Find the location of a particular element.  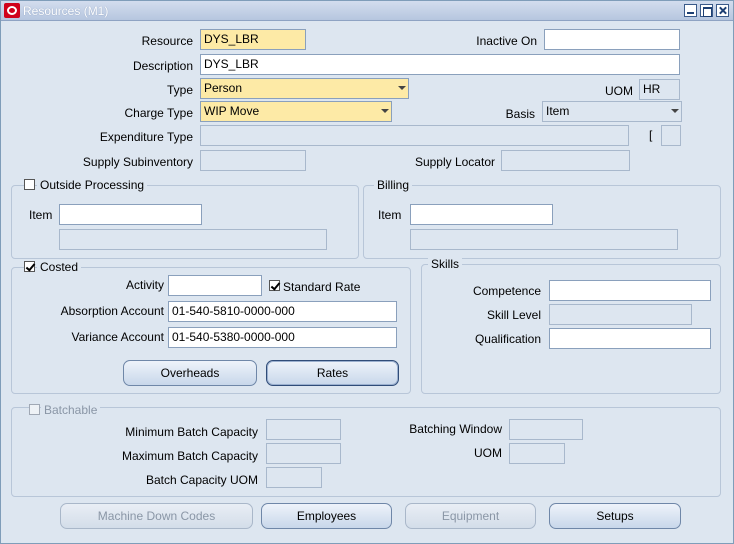

supply-subinventory-field is located at coordinates (253, 160).